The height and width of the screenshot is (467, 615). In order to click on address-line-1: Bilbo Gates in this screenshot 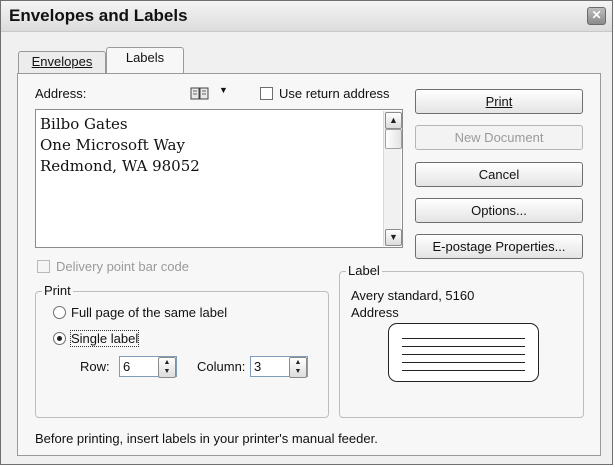, I will do `click(84, 124)`.